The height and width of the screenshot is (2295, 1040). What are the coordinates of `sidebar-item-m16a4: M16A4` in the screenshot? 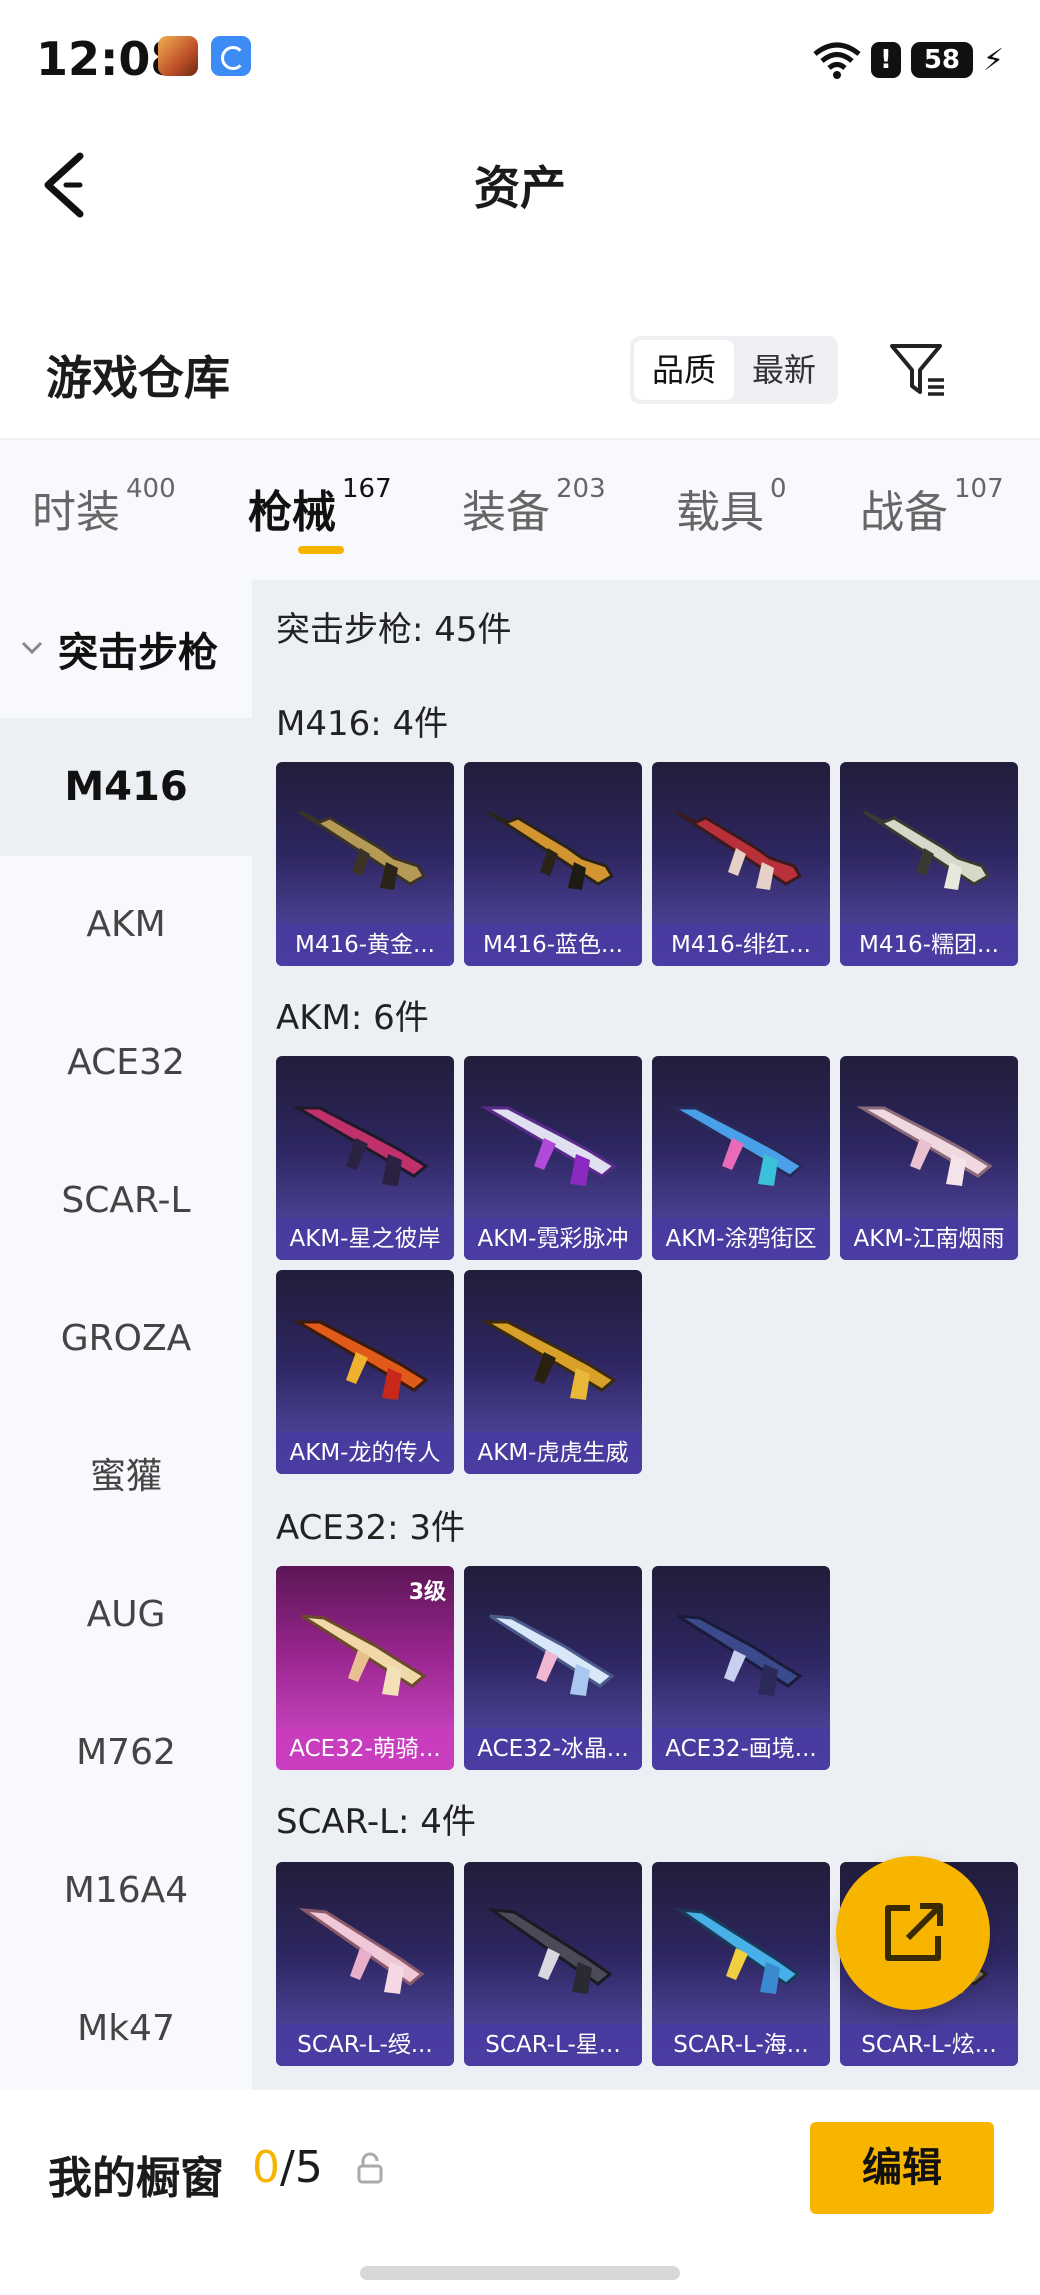 It's located at (126, 1891).